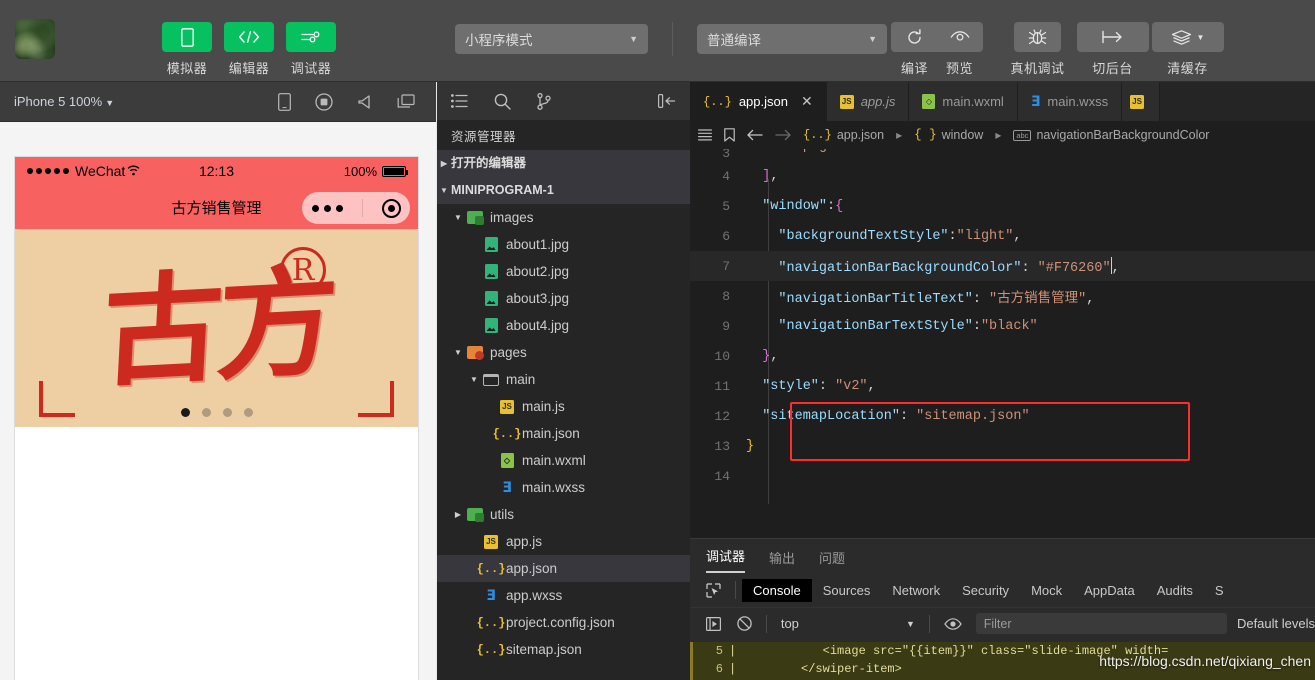 This screenshot has height=680, width=1315. Describe the element at coordinates (848, 623) in the screenshot. I see `console-context-select: top ▼` at that location.